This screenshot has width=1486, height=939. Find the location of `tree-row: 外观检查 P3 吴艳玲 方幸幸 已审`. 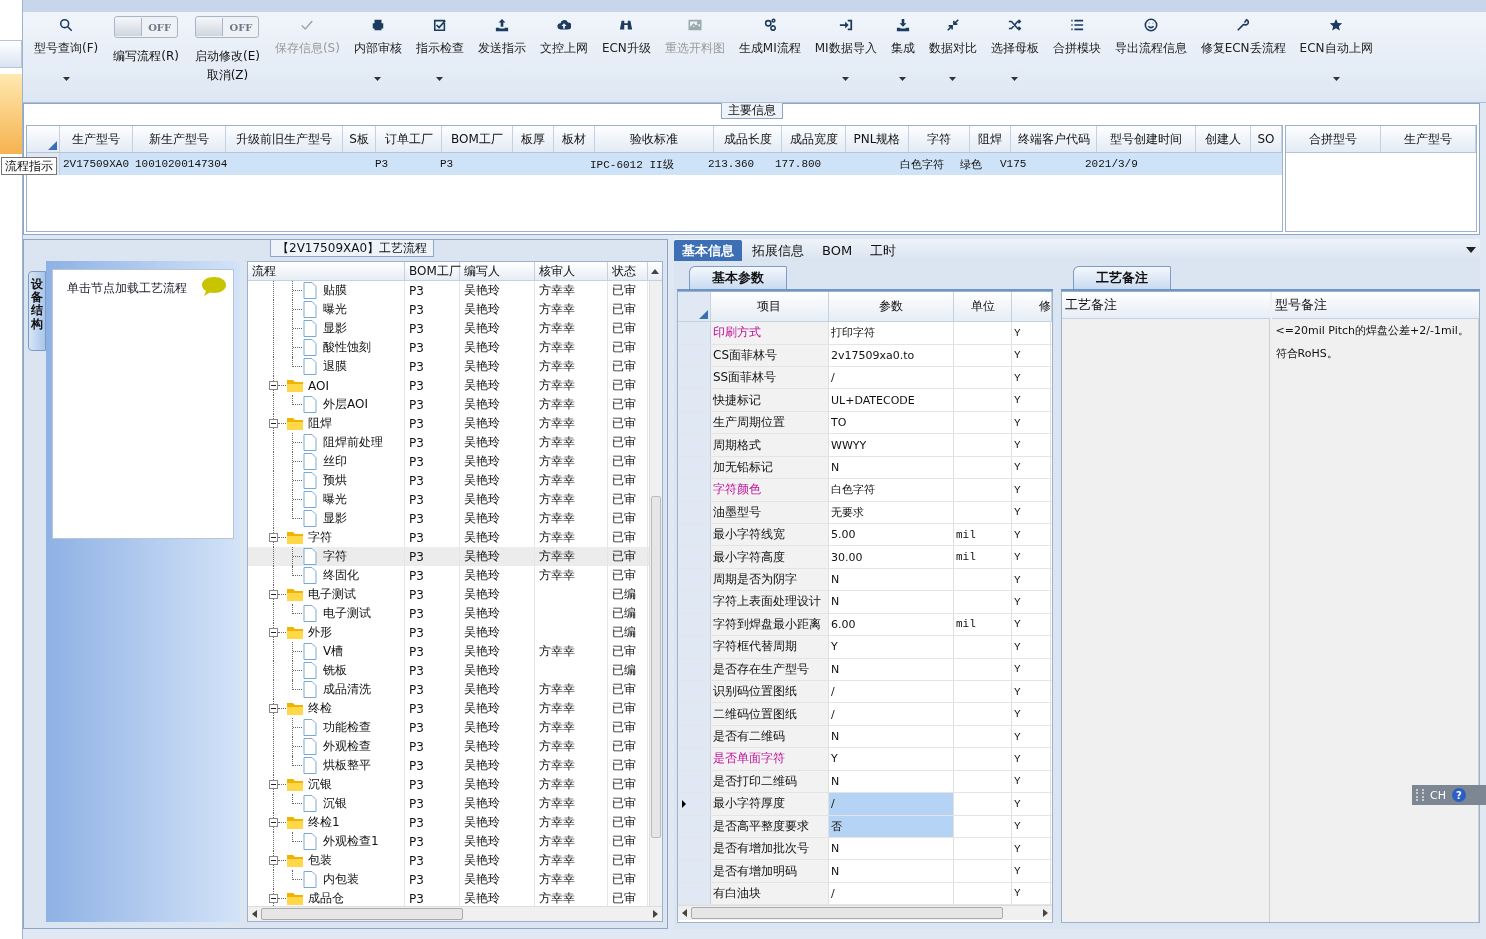

tree-row: 外观检查 P3 吴艳玲 方幸幸 已审 is located at coordinates (448, 746).